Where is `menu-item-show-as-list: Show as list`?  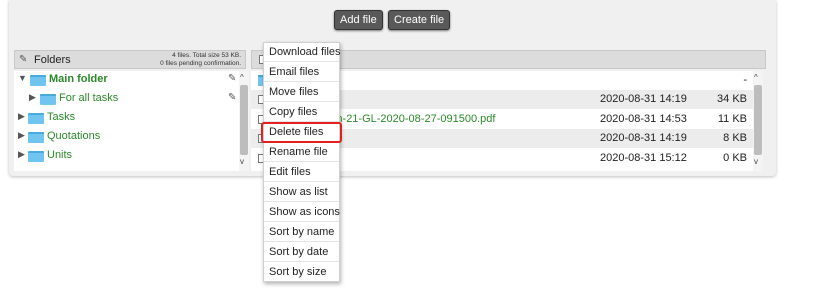
menu-item-show-as-list: Show as list is located at coordinates (301, 192).